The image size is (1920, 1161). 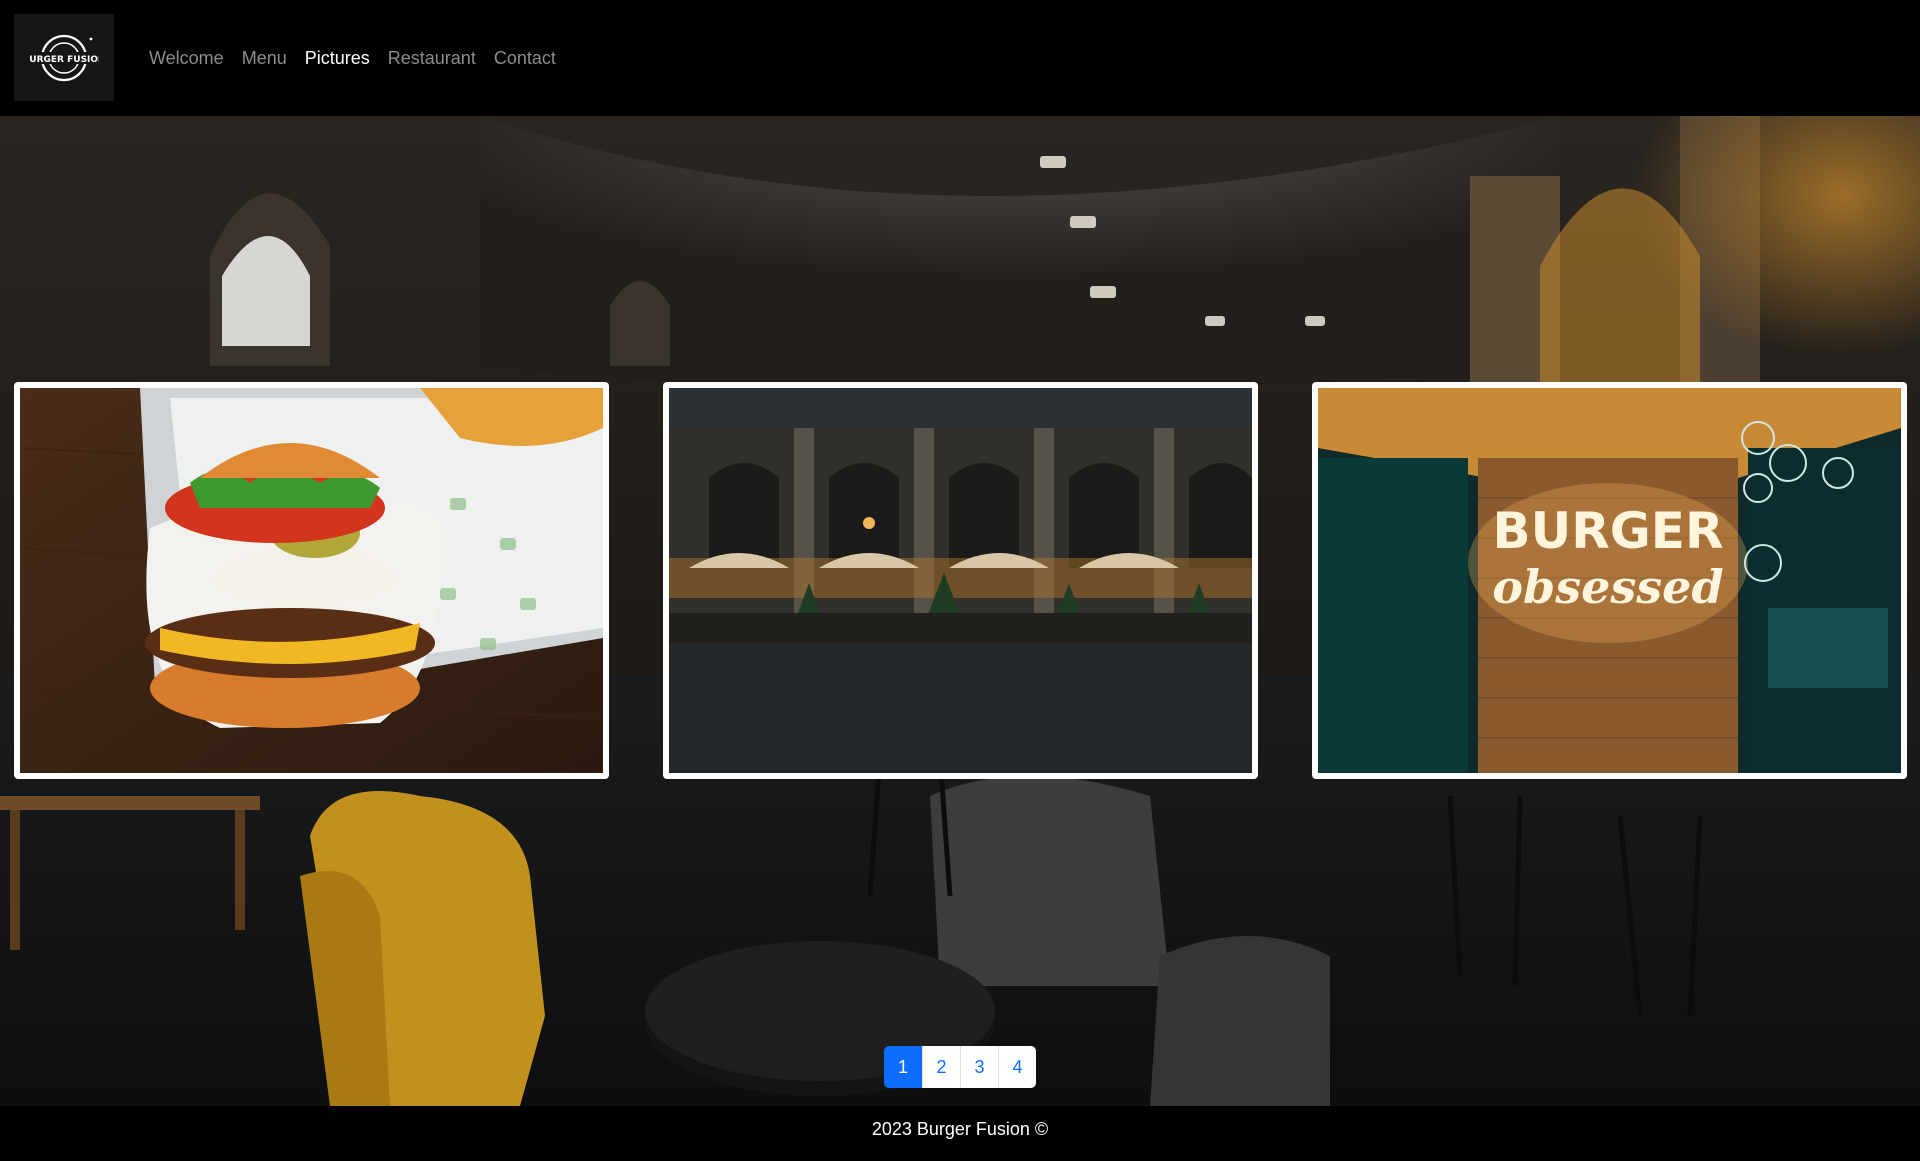 I want to click on nav-contact: Contact, so click(x=525, y=58).